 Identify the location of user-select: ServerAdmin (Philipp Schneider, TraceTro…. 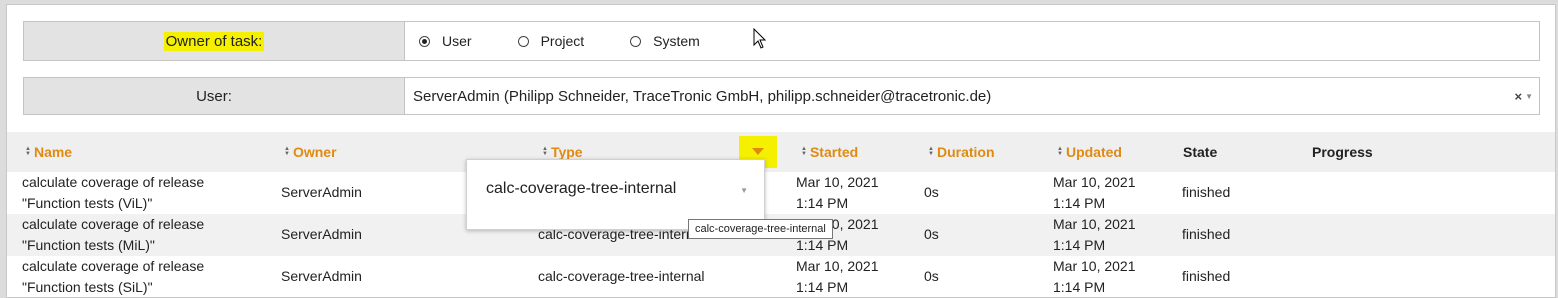
(972, 96).